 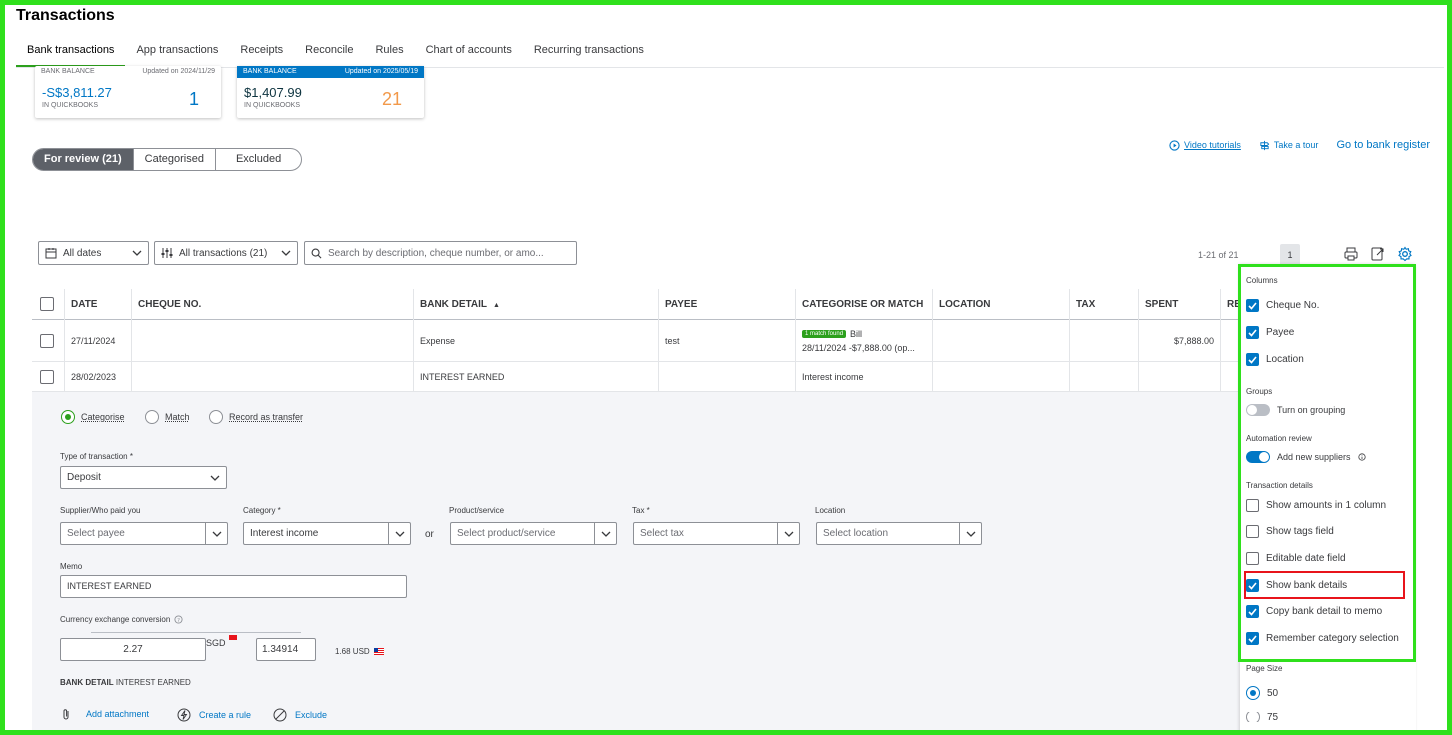 I want to click on info-icon, so click(x=1361, y=457).